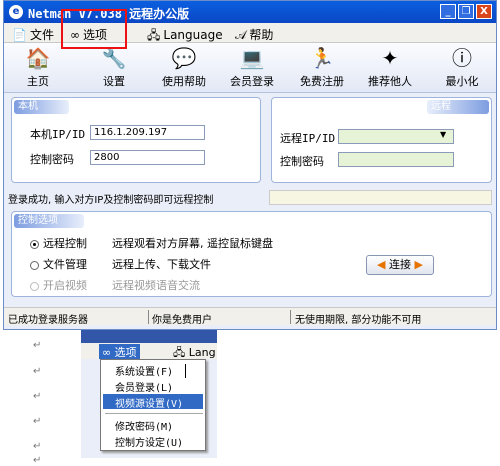  What do you see at coordinates (390, 58) in the screenshot?
I see `star-icon: ✦` at bounding box center [390, 58].